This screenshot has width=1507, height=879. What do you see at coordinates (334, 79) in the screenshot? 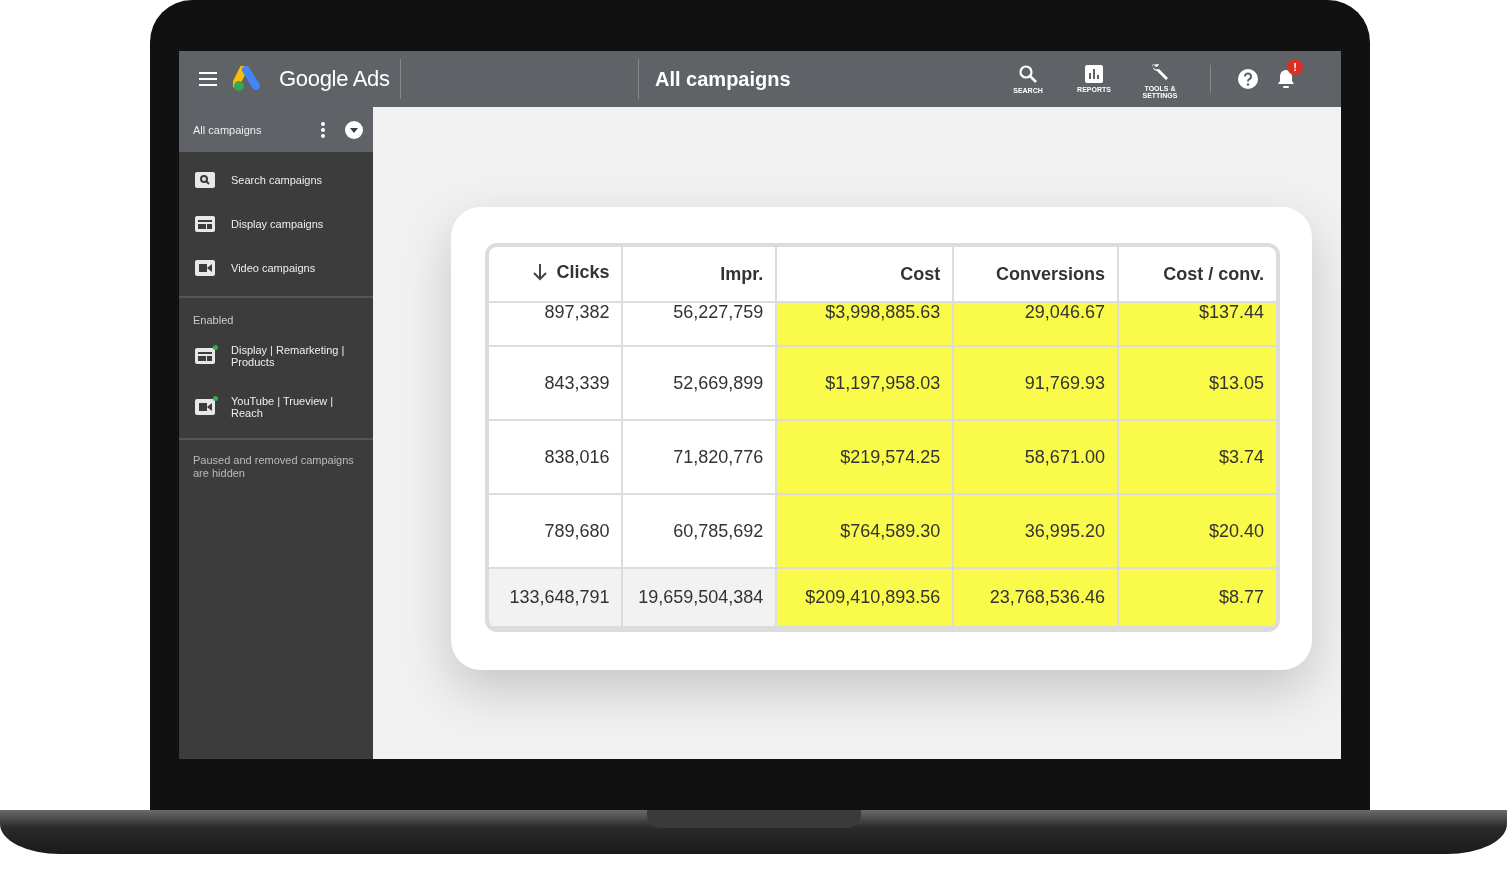
I see `product-name: Google Ads` at bounding box center [334, 79].